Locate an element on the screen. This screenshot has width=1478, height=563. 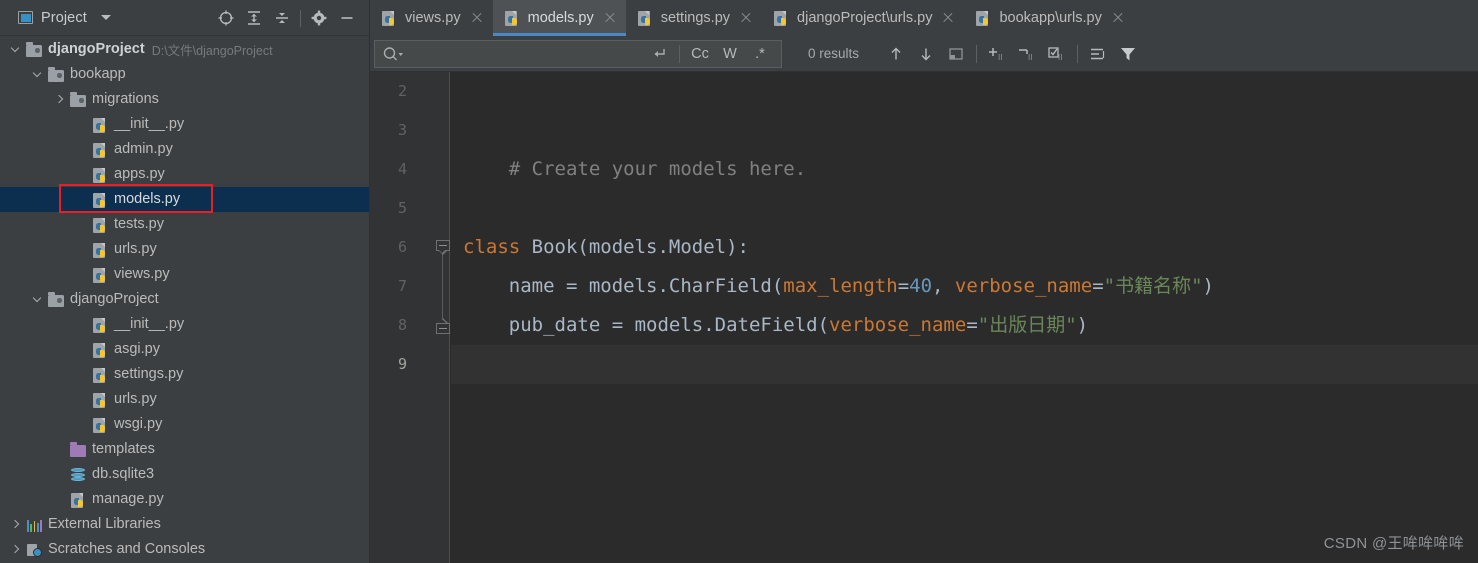
editor-tab-bookapp-urls-py: bookapp\urls.py is located at coordinates (1048, 18).